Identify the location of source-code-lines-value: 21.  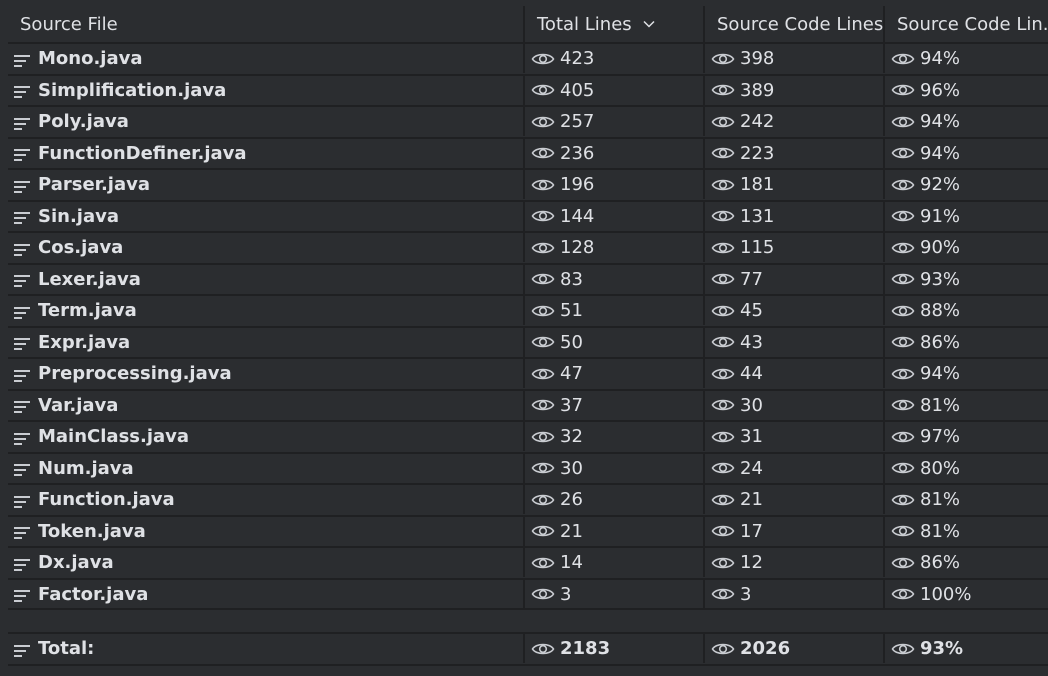
(751, 499).